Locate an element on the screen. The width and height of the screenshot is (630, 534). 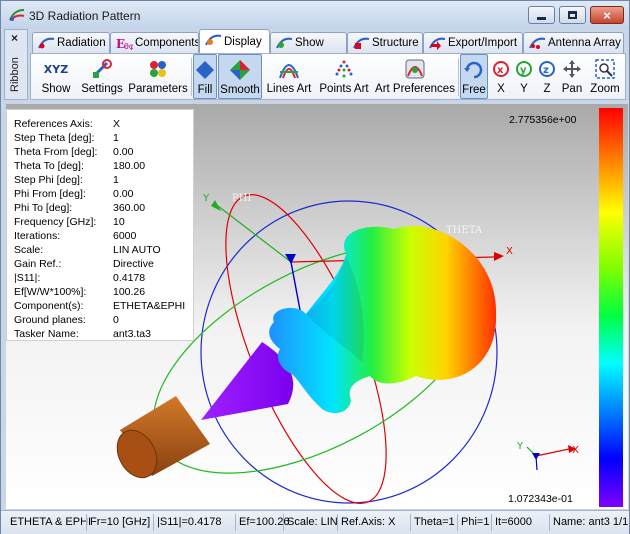
rotate-y-button: y Y is located at coordinates (524, 76).